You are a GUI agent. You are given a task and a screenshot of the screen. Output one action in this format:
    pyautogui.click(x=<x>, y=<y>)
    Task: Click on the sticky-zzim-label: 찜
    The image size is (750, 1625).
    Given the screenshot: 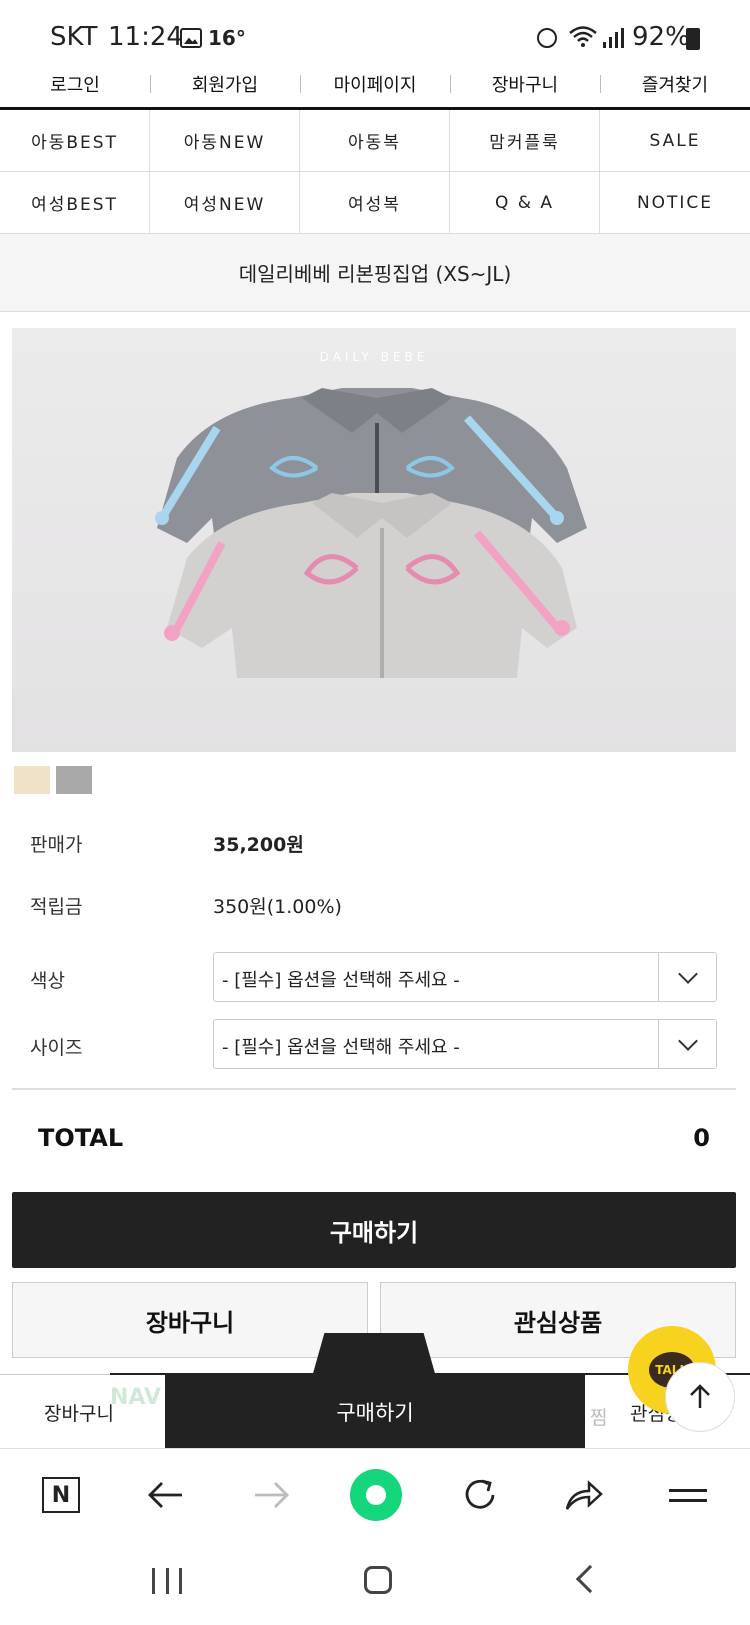 What is the action you would take?
    pyautogui.click(x=598, y=1416)
    